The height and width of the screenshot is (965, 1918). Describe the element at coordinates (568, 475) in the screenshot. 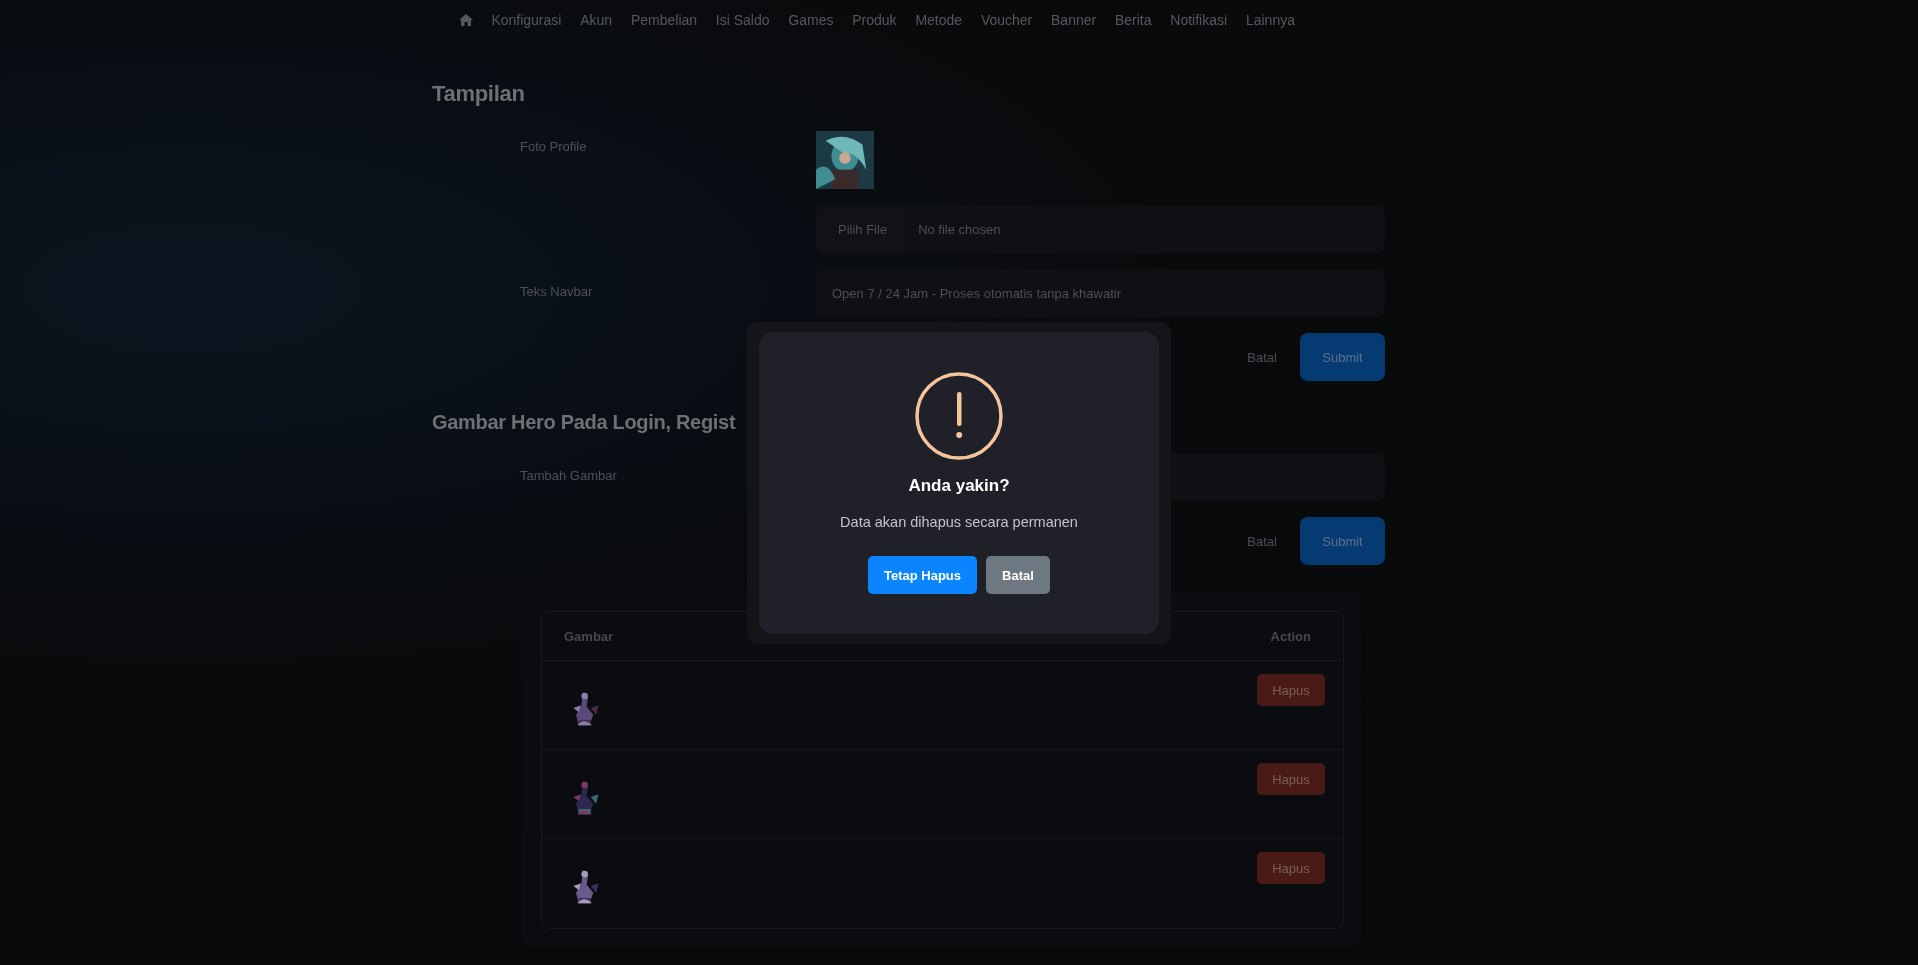

I see `field-label: Tambah Gambar` at that location.